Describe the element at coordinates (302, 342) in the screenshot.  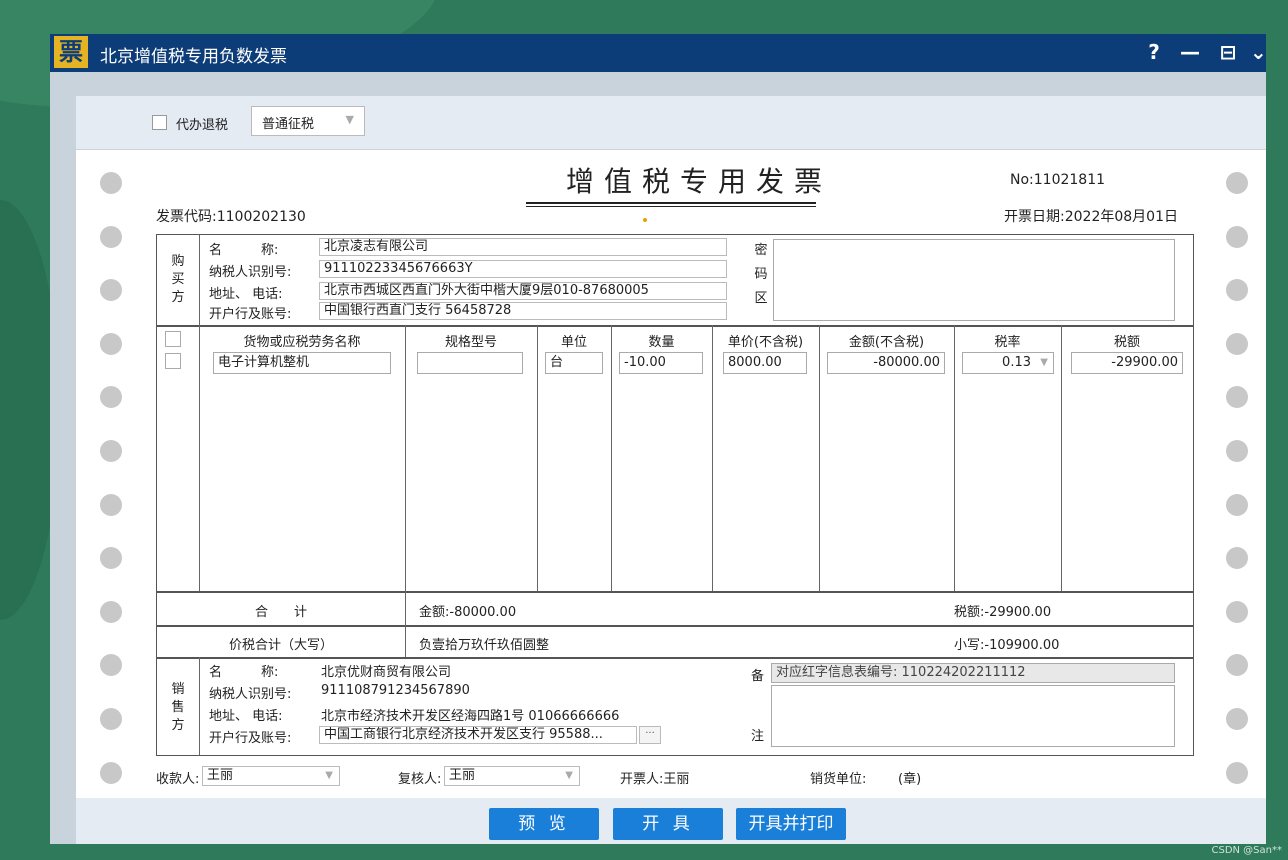
I see `col-header-name: 货物或应税劳务名称` at that location.